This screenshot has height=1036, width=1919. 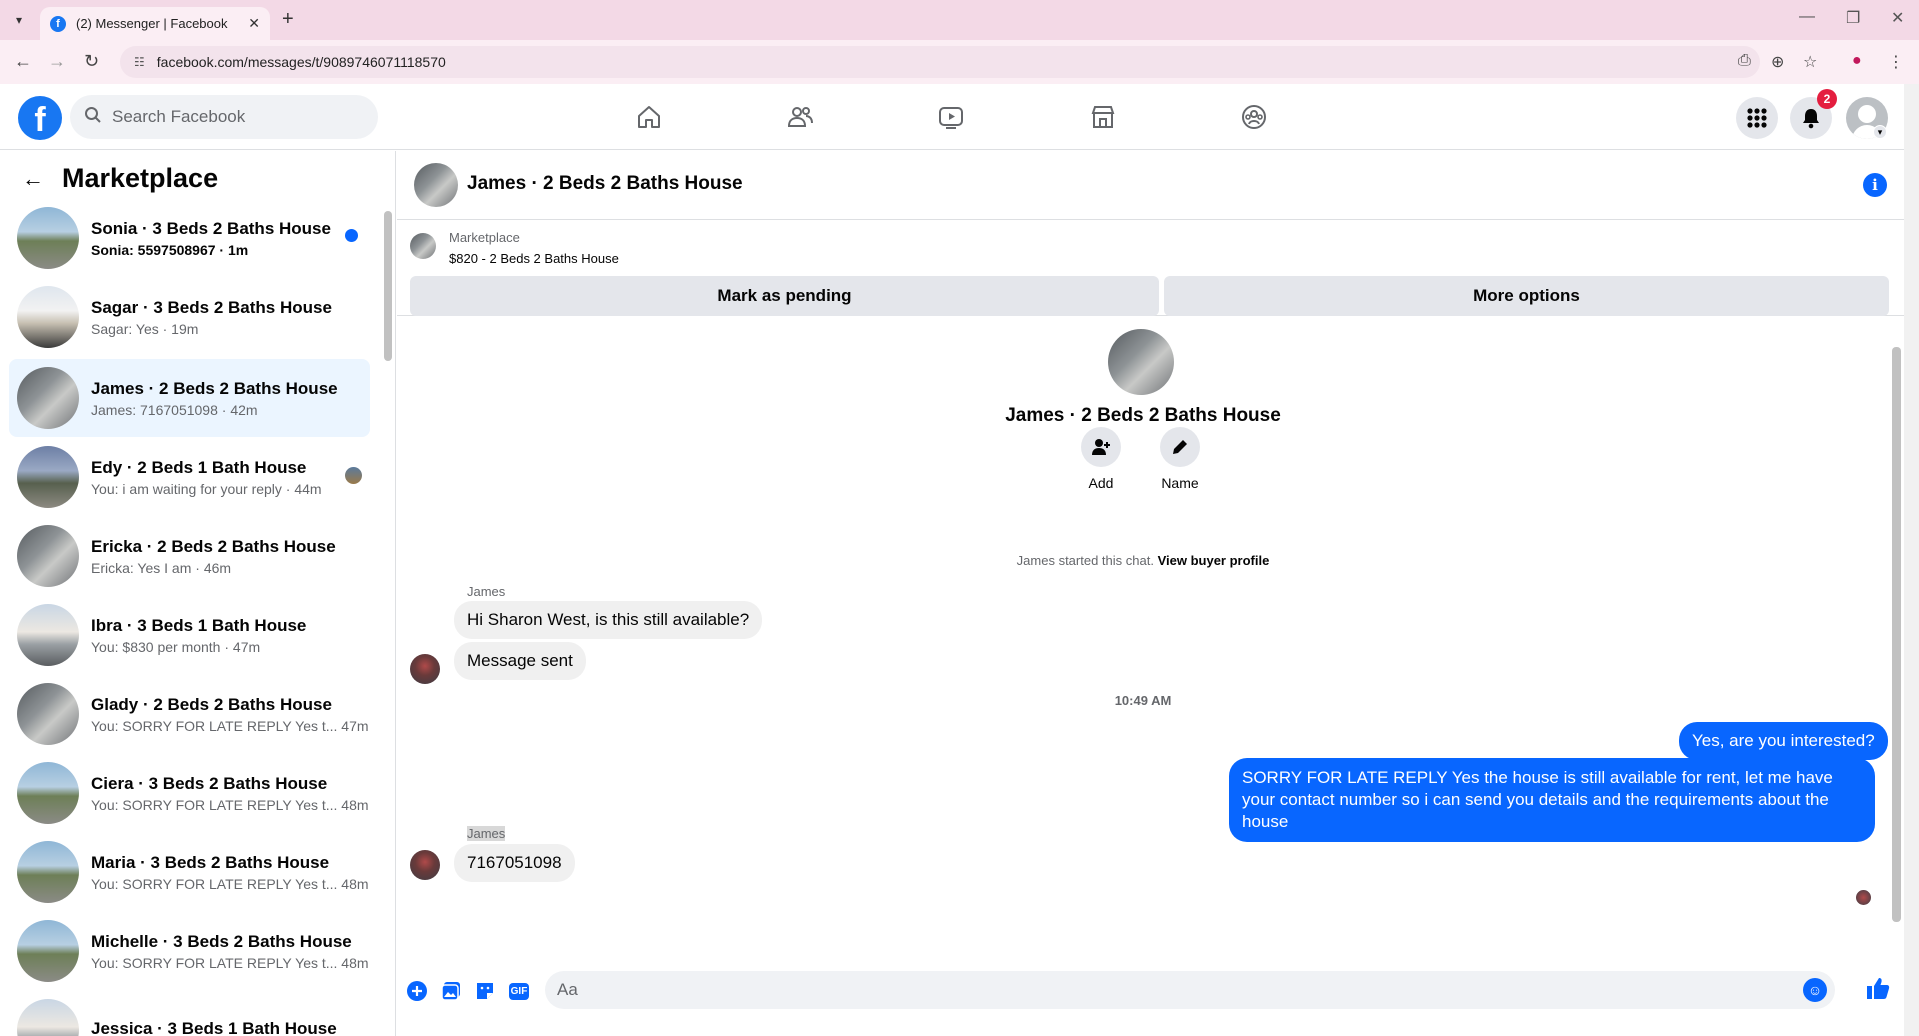 What do you see at coordinates (484, 237) in the screenshot?
I see `marketplace-label: Marketplace` at bounding box center [484, 237].